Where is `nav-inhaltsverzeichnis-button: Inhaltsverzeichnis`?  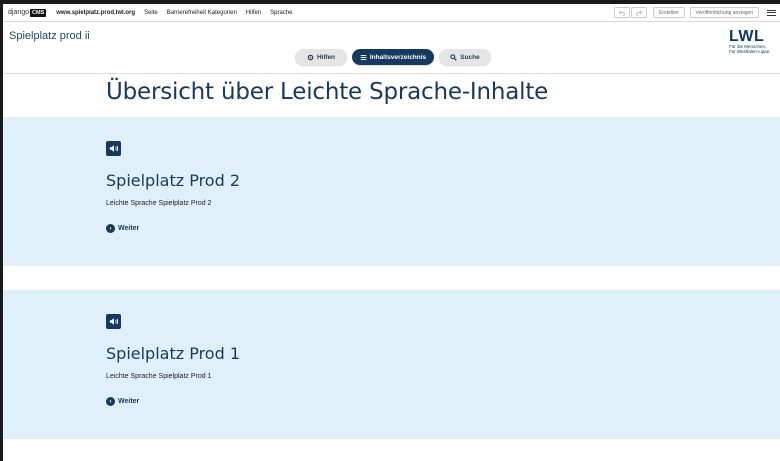 nav-inhaltsverzeichnis-button: Inhaltsverzeichnis is located at coordinates (393, 57).